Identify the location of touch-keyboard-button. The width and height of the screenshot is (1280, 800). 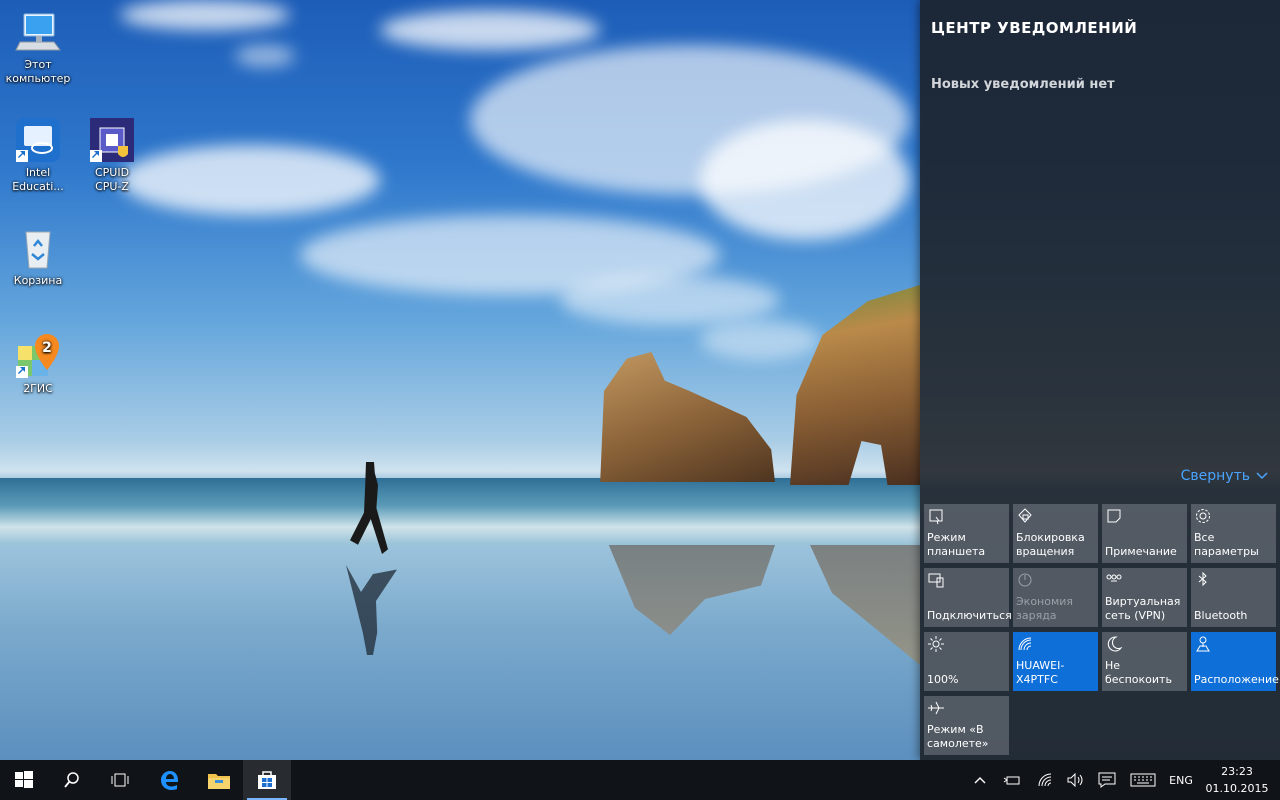
(1143, 780).